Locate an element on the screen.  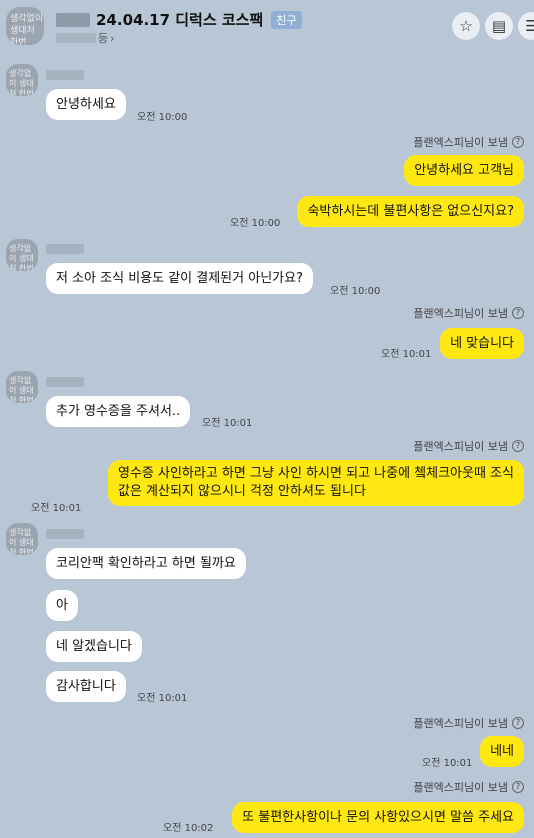
message-bubble: 아 is located at coordinates (62, 605).